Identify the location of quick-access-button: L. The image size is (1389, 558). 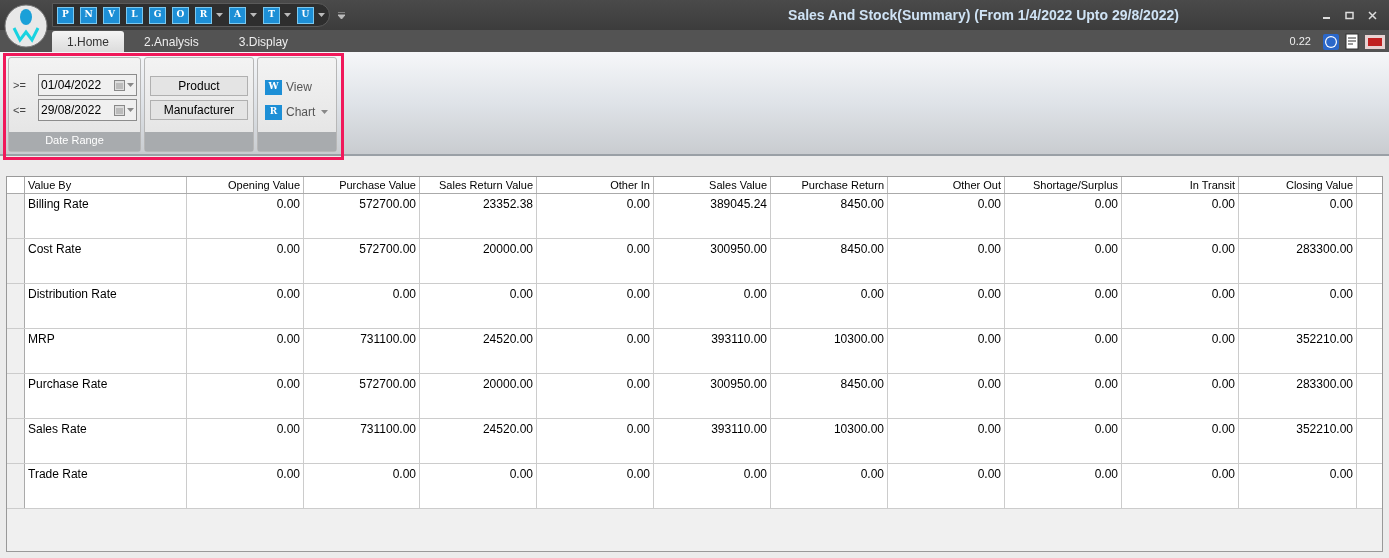
(134, 15).